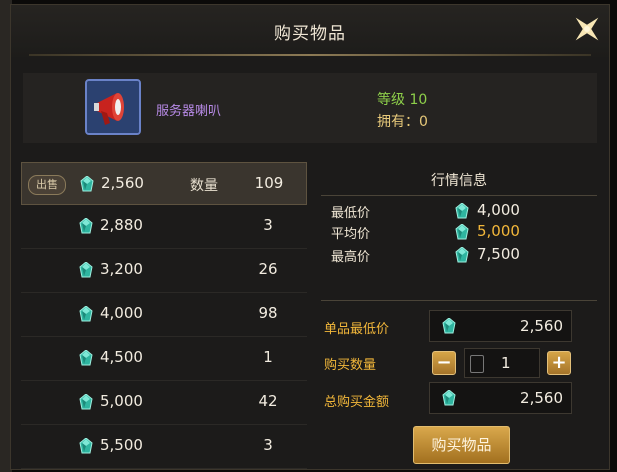  What do you see at coordinates (121, 313) in the screenshot?
I see `listing-price: 4,000` at bounding box center [121, 313].